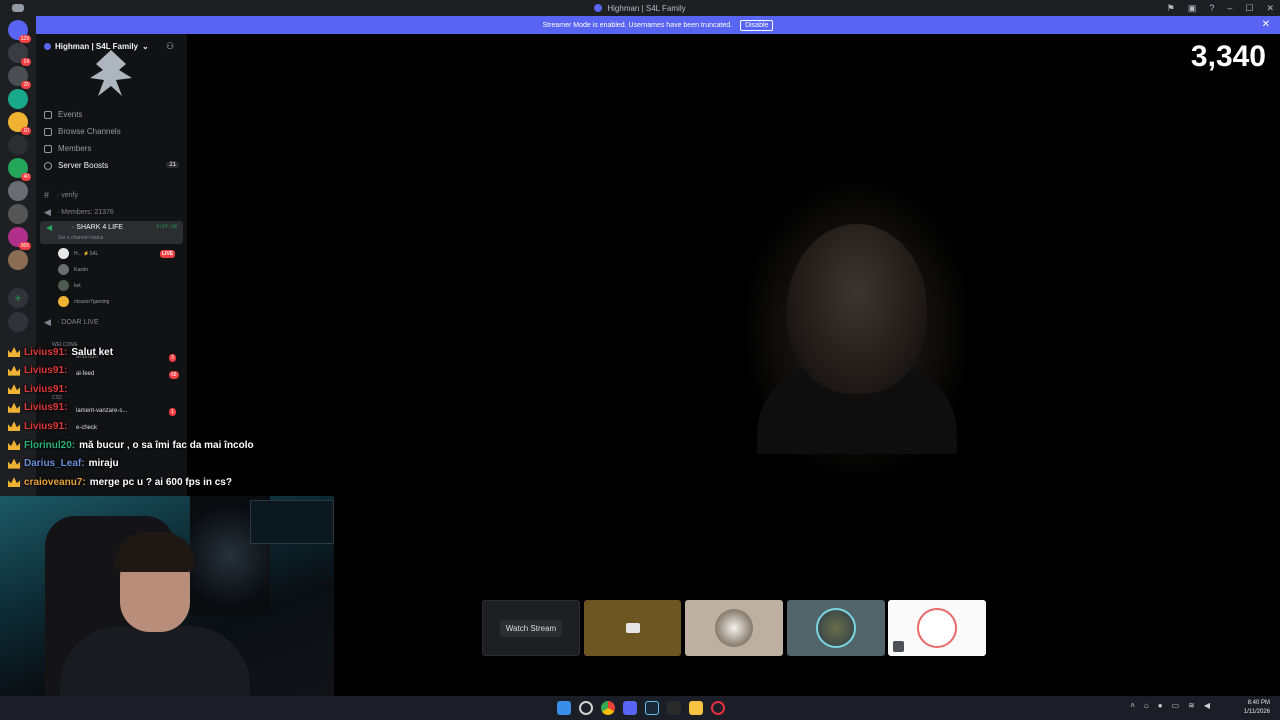  What do you see at coordinates (47, 46) in the screenshot?
I see `server-icon` at bounding box center [47, 46].